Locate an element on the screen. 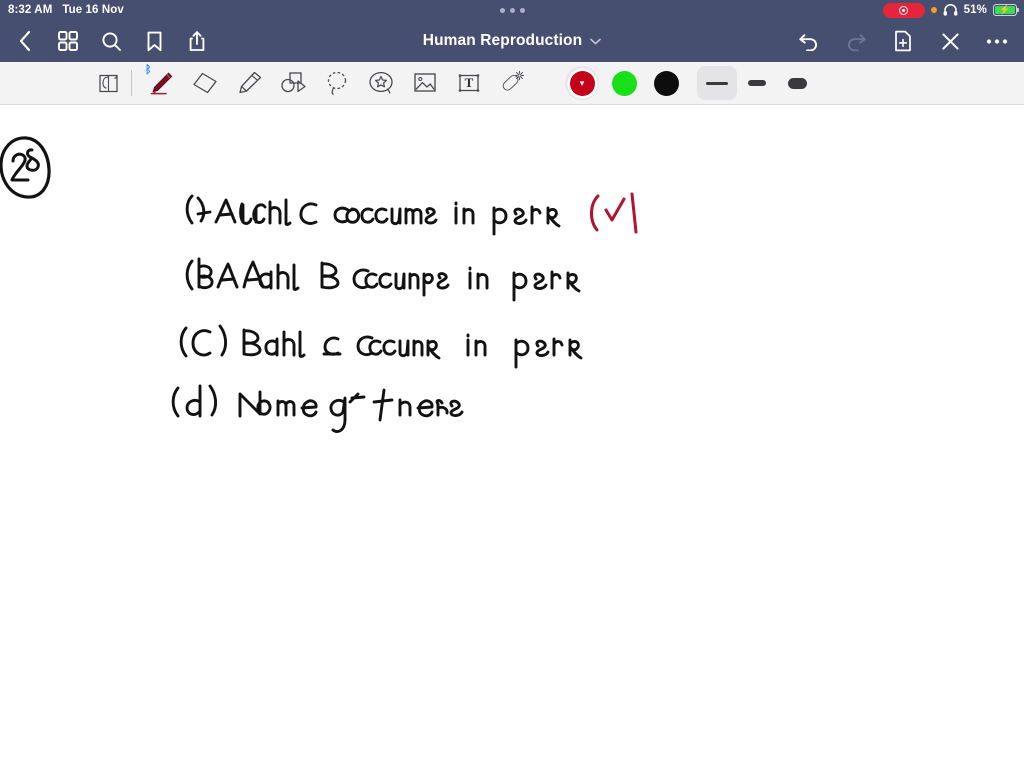  text-tool: T is located at coordinates (469, 83).